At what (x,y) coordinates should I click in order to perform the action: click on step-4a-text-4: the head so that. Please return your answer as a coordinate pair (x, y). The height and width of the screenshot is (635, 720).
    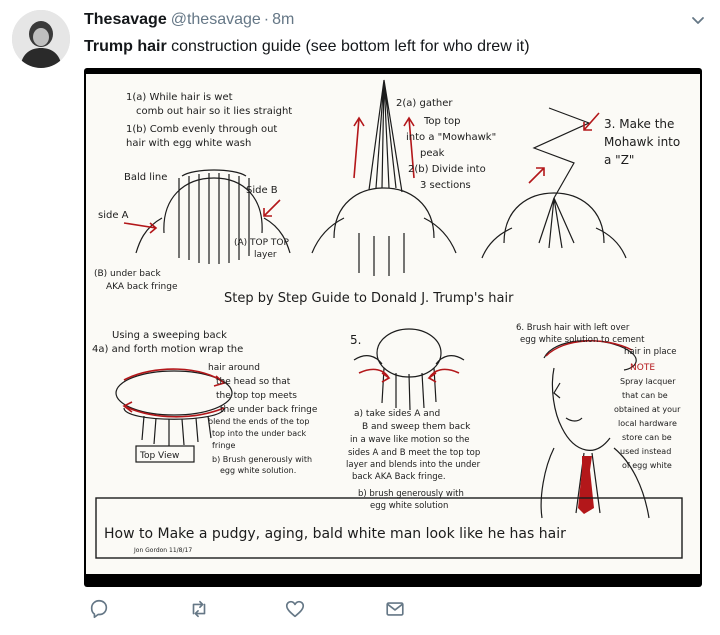
    Looking at the image, I should click on (253, 382).